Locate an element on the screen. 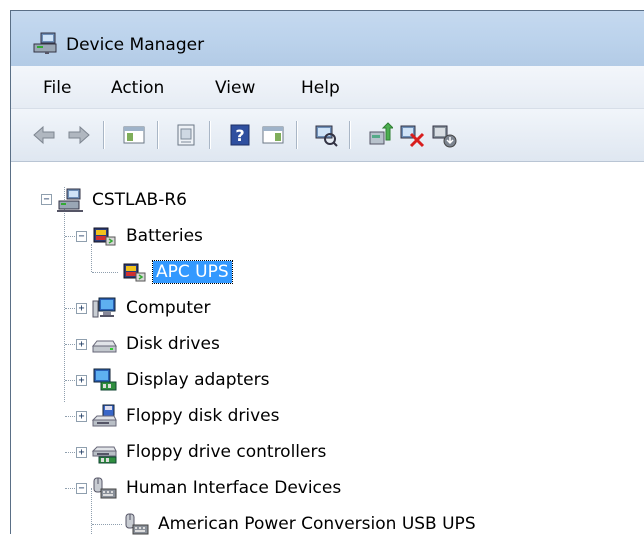  window-title: Device Manager is located at coordinates (135, 45).